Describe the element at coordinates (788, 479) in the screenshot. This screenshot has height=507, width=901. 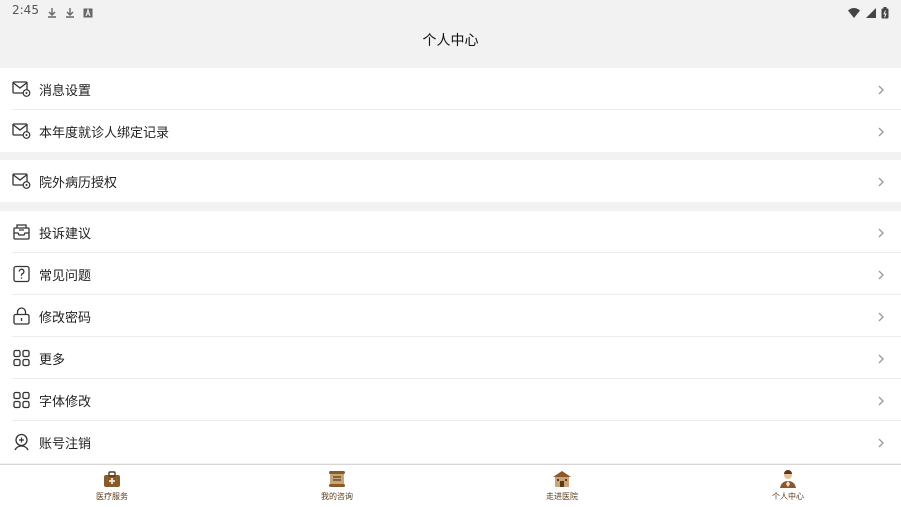
I see `person-icon` at that location.